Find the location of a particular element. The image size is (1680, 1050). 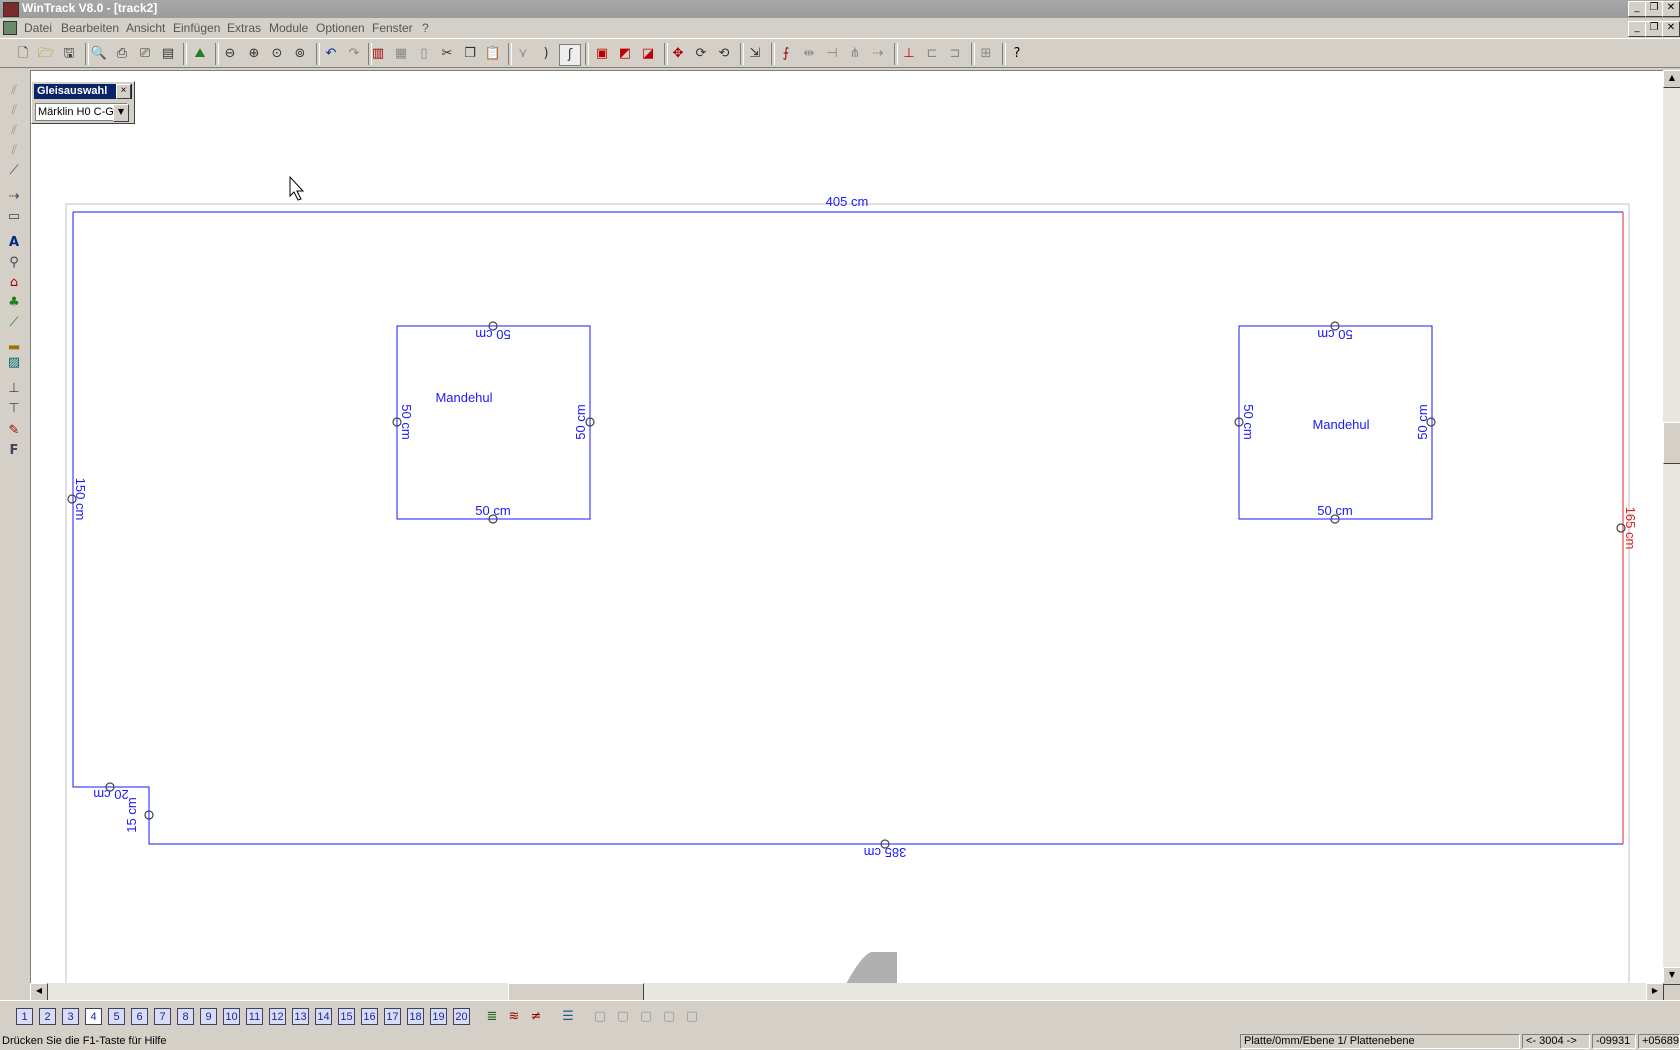

help-icon: ? is located at coordinates (1017, 54).